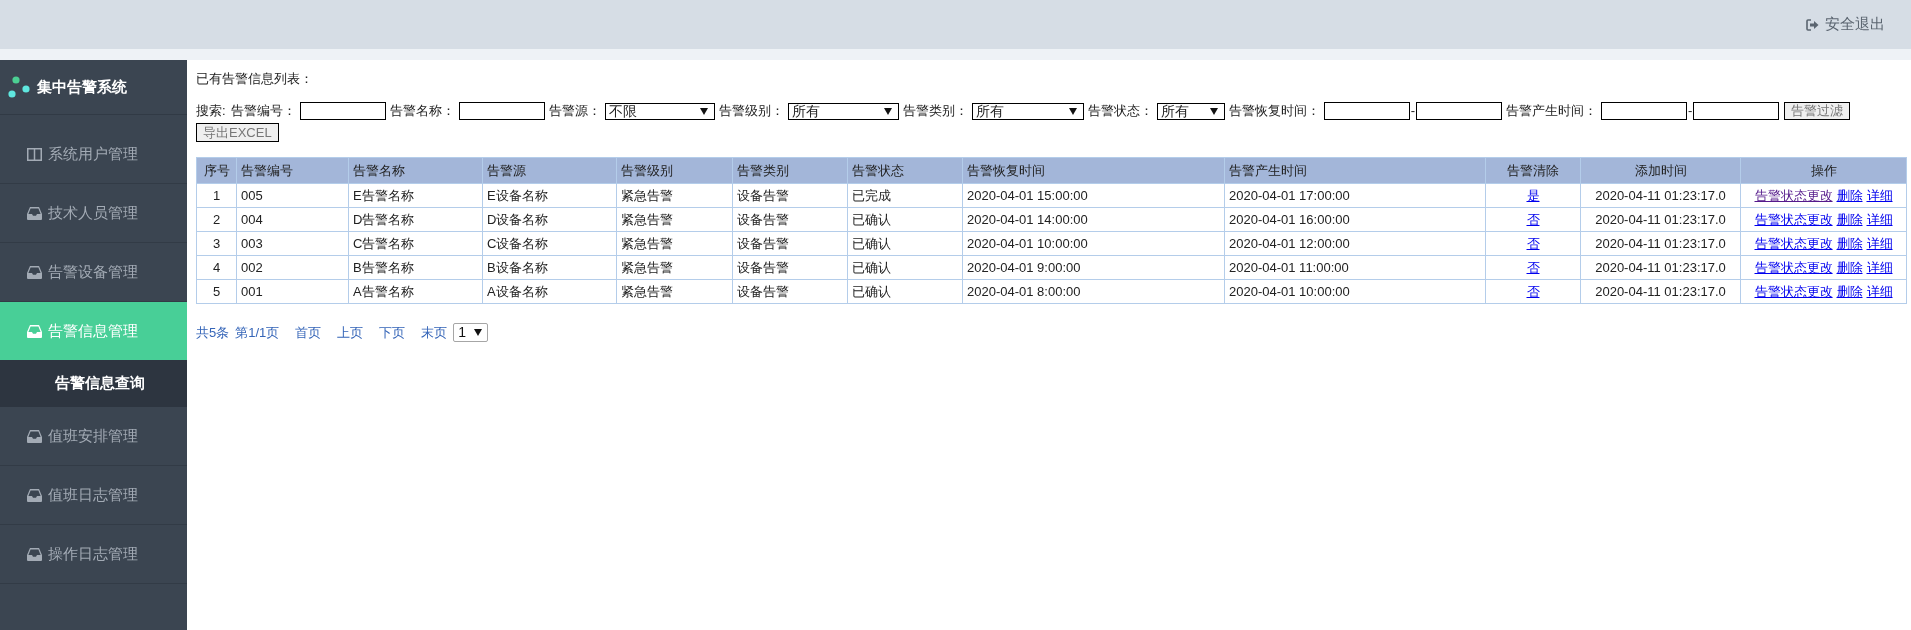  I want to click on table-cell: 2020-04-01 8:00:00, so click(1093, 291).